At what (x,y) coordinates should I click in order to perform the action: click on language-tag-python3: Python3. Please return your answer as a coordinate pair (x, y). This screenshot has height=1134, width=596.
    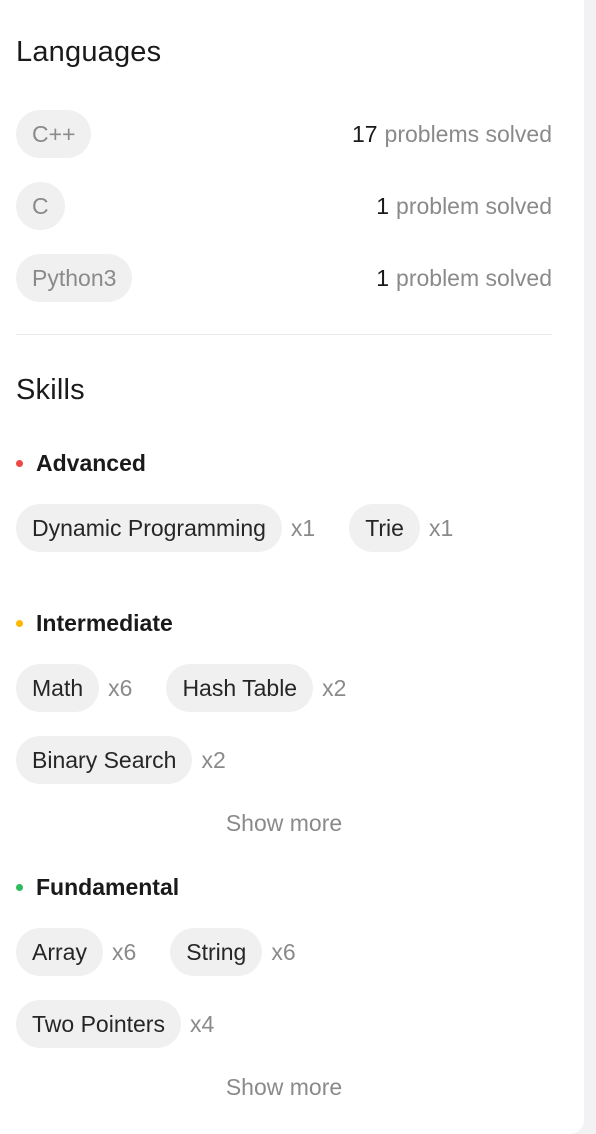
    Looking at the image, I should click on (74, 278).